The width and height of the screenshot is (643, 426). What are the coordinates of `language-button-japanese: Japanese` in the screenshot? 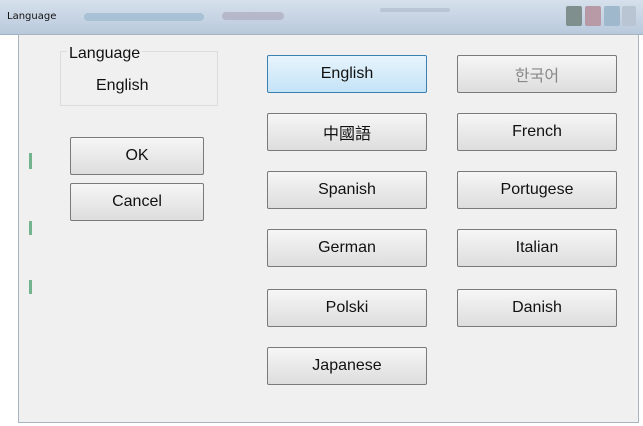 It's located at (347, 366).